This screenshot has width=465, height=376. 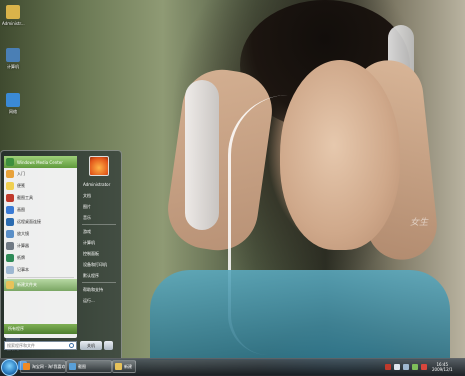 What do you see at coordinates (9, 367) in the screenshot?
I see `start-button` at bounding box center [9, 367].